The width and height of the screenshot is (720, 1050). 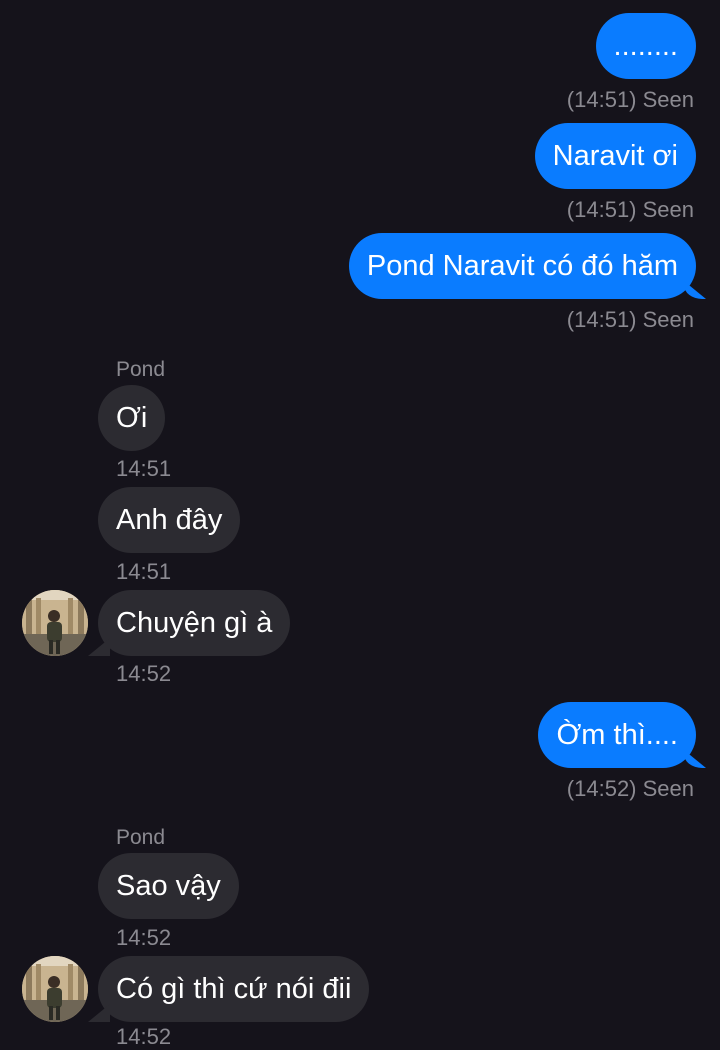 What do you see at coordinates (630, 788) in the screenshot?
I see `message-status: (14:52) Seen` at bounding box center [630, 788].